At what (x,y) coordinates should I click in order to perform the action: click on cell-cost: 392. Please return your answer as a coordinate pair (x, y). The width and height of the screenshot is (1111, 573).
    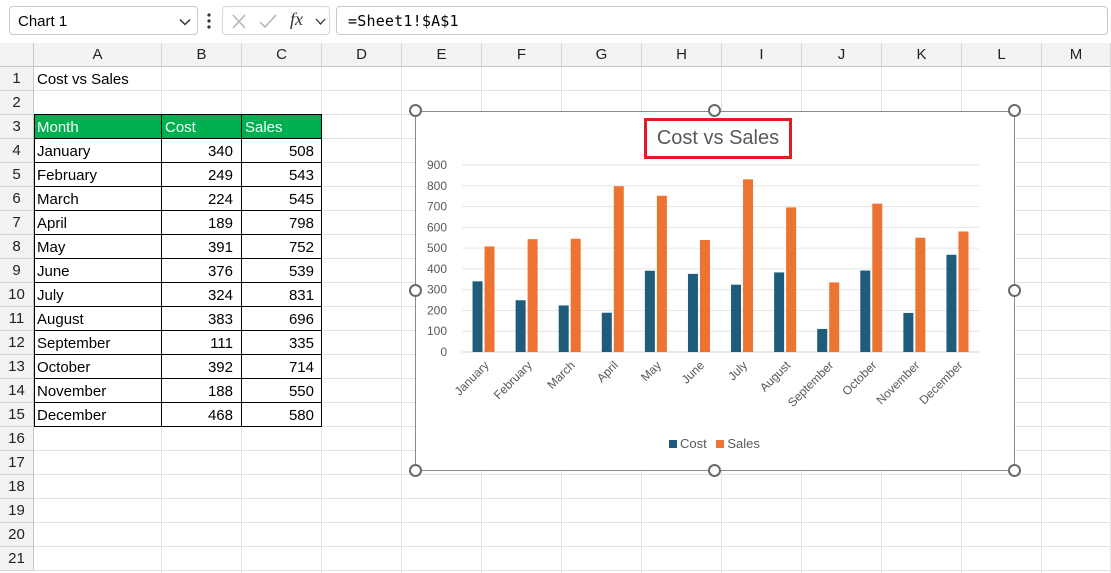
    Looking at the image, I should click on (201, 367).